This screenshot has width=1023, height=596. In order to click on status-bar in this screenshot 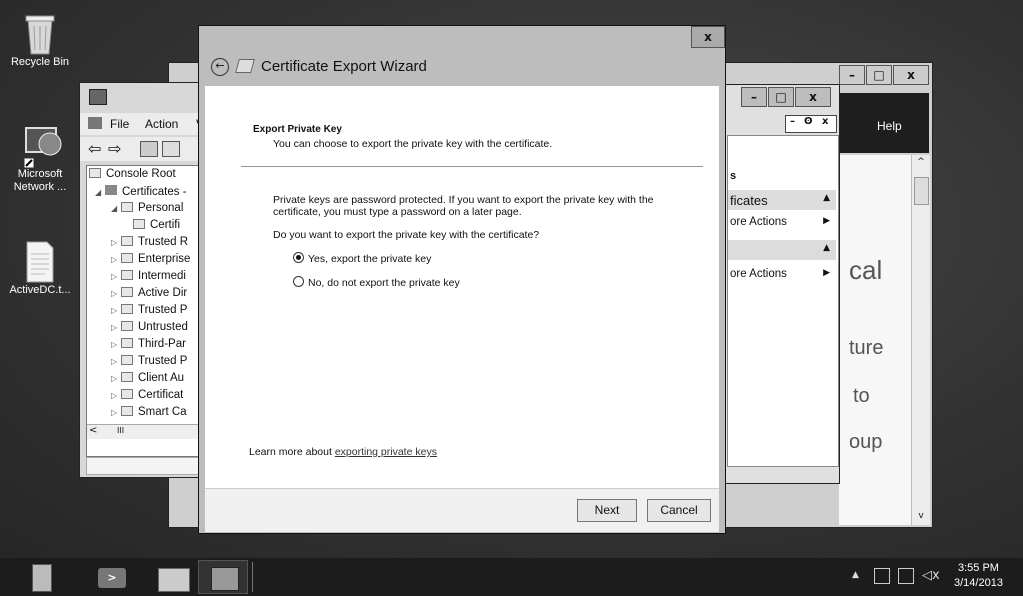, I will do `click(149, 466)`.